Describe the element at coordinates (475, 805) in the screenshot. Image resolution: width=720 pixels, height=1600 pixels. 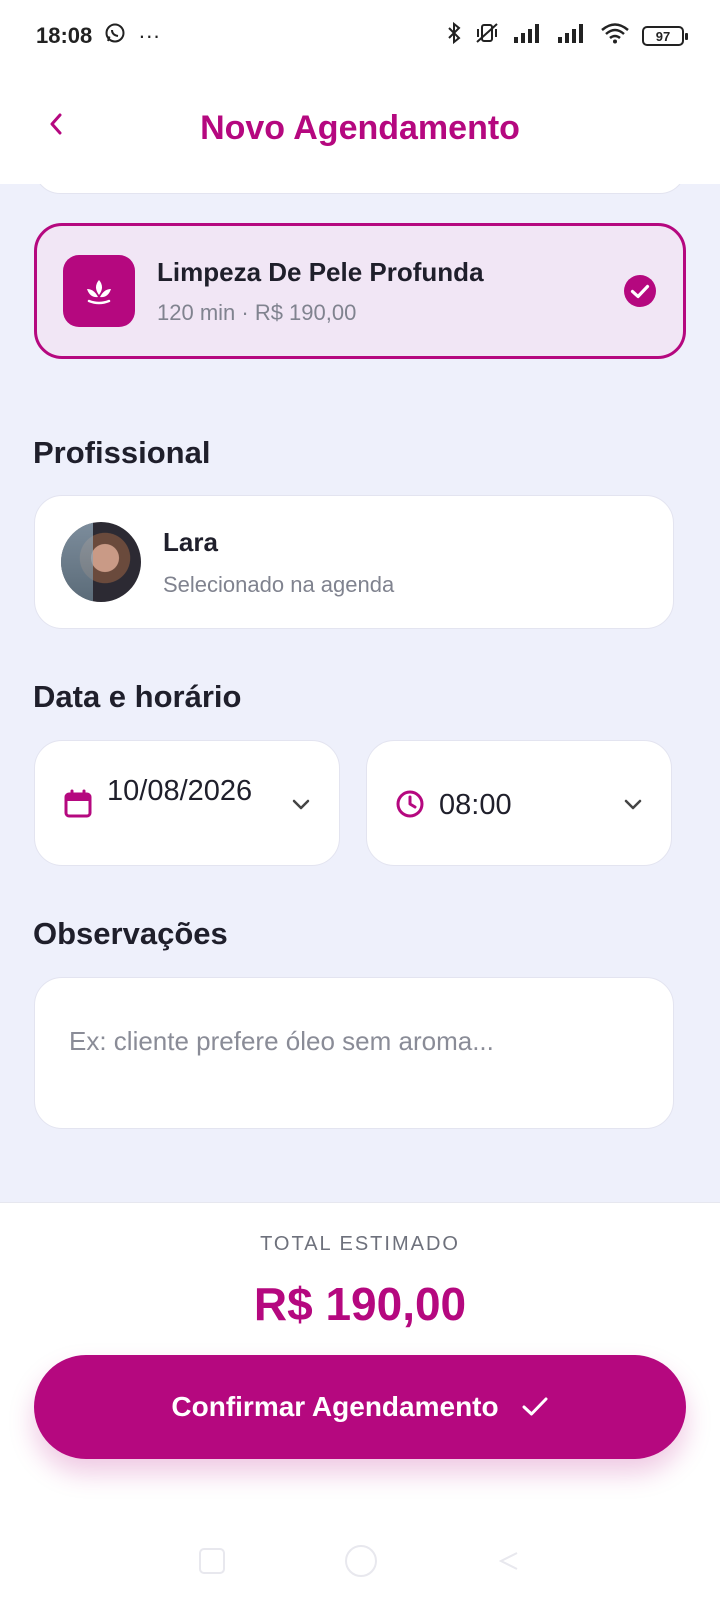
I see `time-value: 08:00` at that location.